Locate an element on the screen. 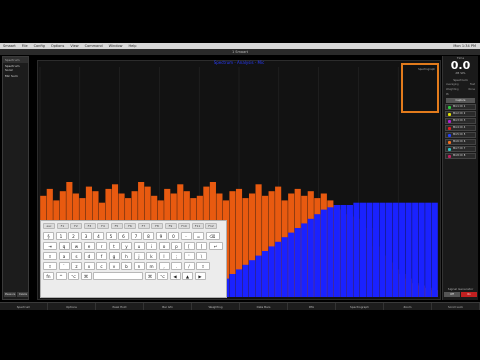  keyboard-key: fn is located at coordinates (48, 276).